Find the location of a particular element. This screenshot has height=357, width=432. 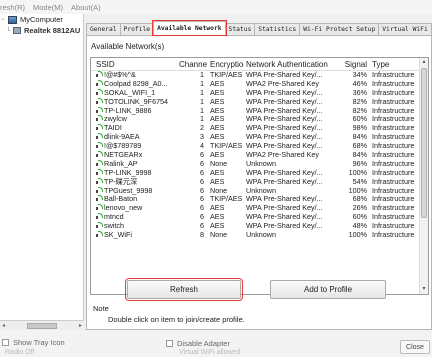

refresh-button: Refresh is located at coordinates (184, 289).